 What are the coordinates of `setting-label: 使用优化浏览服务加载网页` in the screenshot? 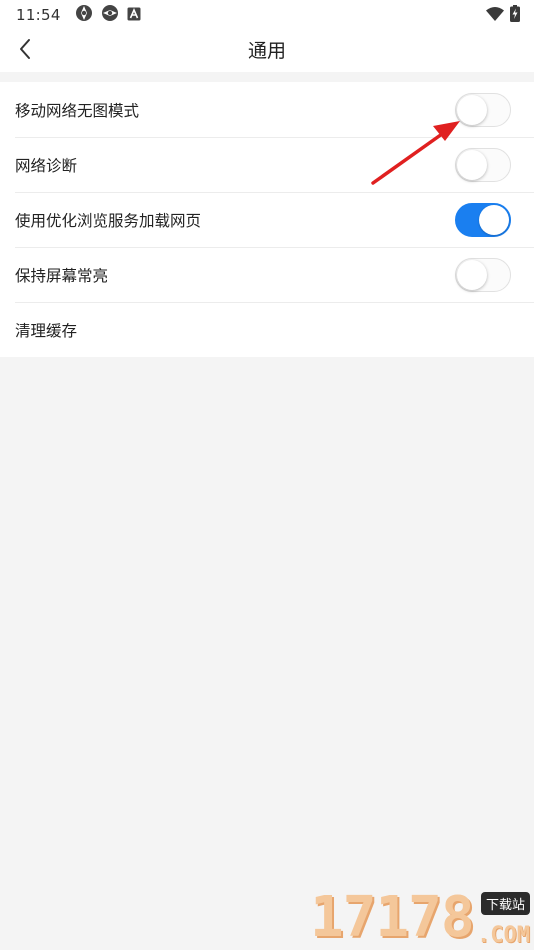 It's located at (108, 220).